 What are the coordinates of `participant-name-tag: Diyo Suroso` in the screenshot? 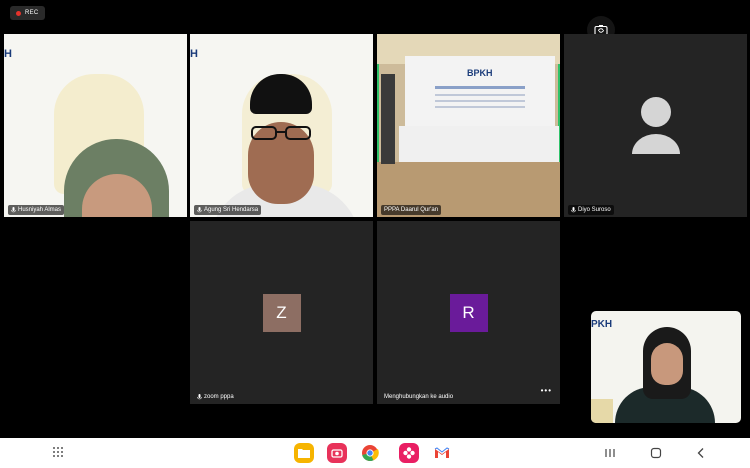 It's located at (591, 210).